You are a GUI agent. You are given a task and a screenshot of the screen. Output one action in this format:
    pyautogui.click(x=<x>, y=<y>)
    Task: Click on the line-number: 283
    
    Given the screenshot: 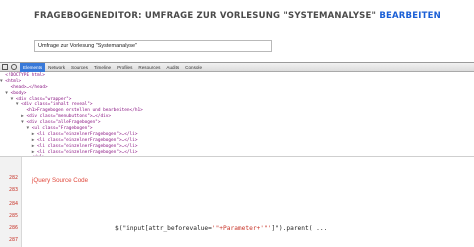 What is the action you would take?
    pyautogui.click(x=13, y=190)
    